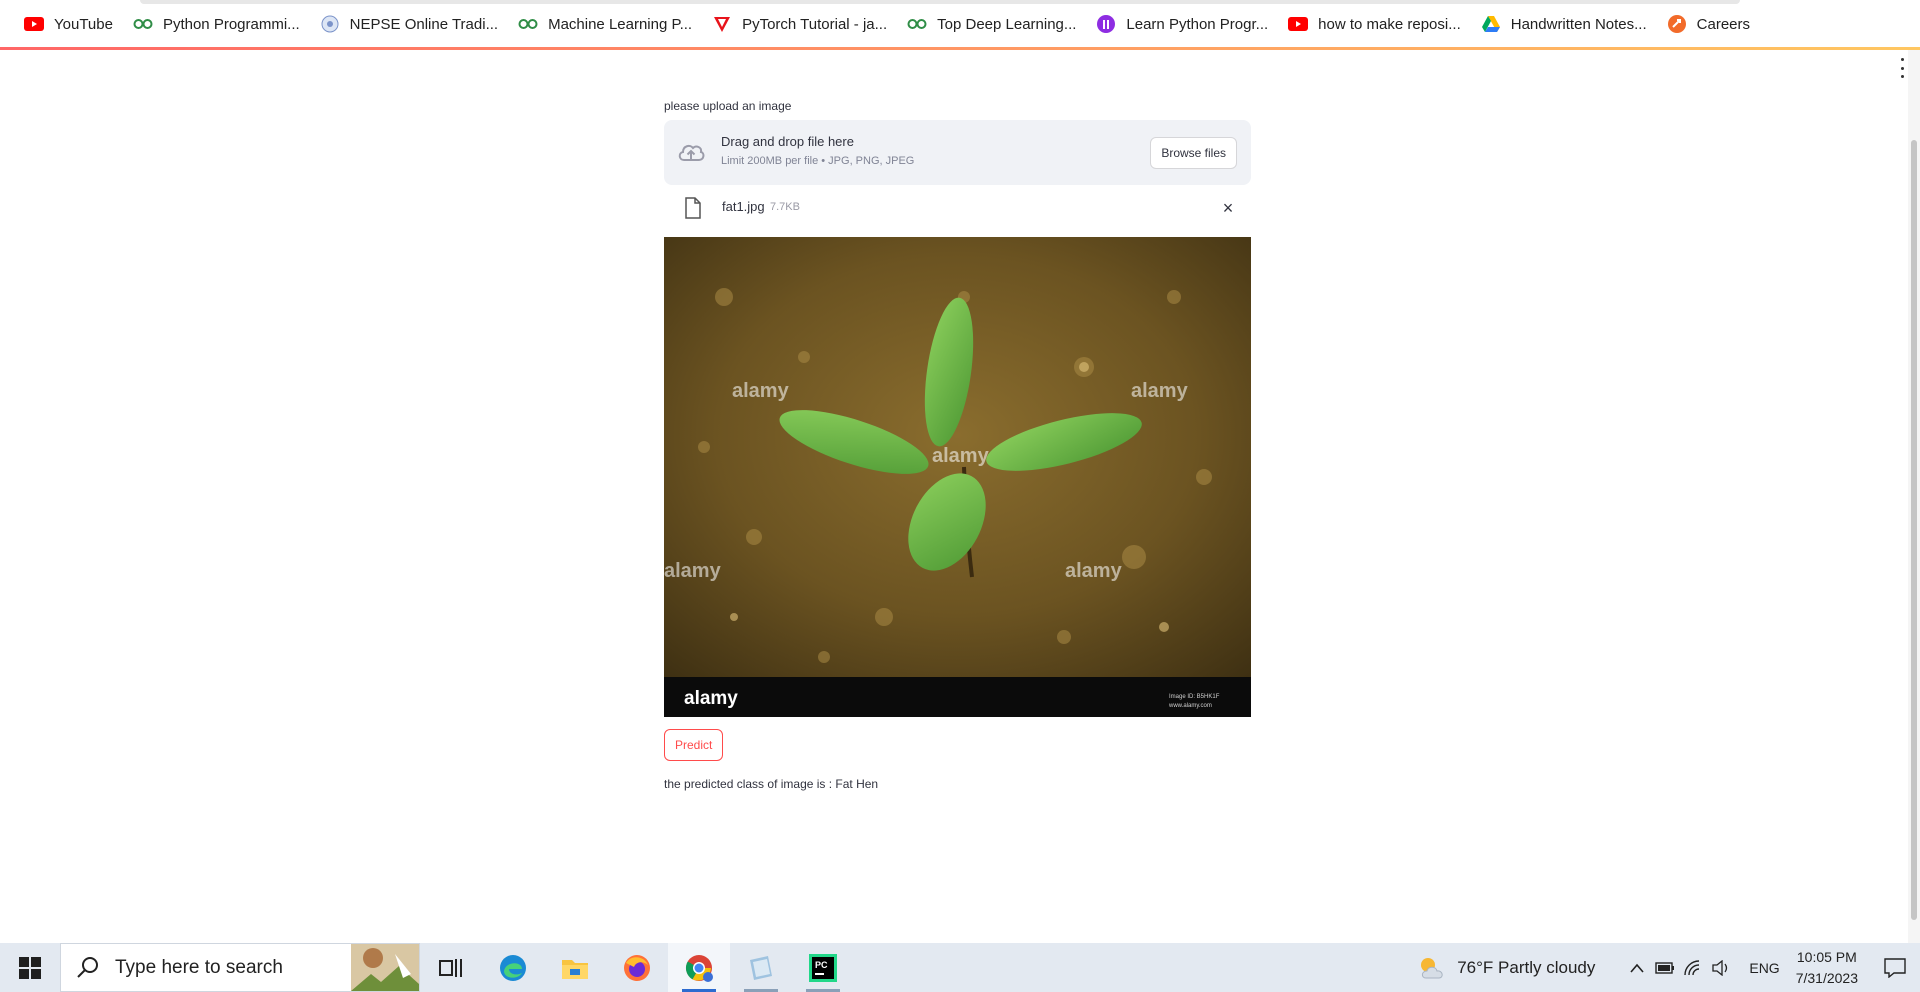 This screenshot has height=992, width=1920. Describe the element at coordinates (385, 967) in the screenshot. I see `search-highlight-image` at that location.